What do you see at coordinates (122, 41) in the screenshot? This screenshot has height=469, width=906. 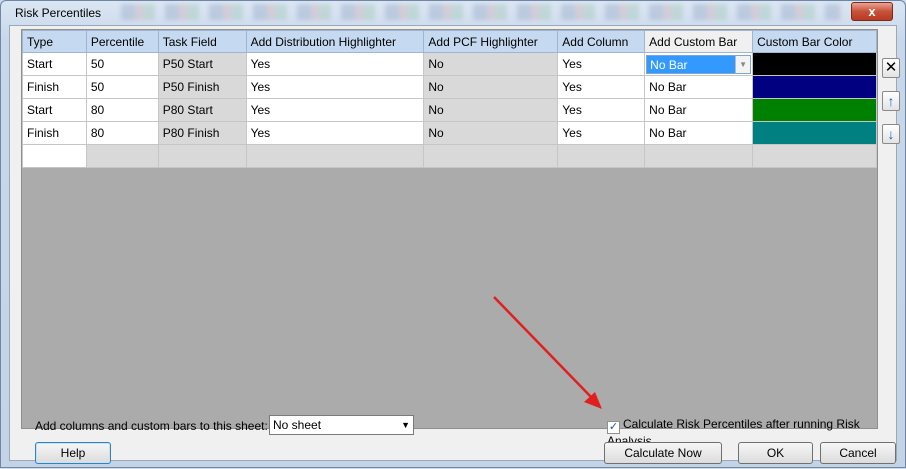 I see `column-header-percentile: Percentile` at bounding box center [122, 41].